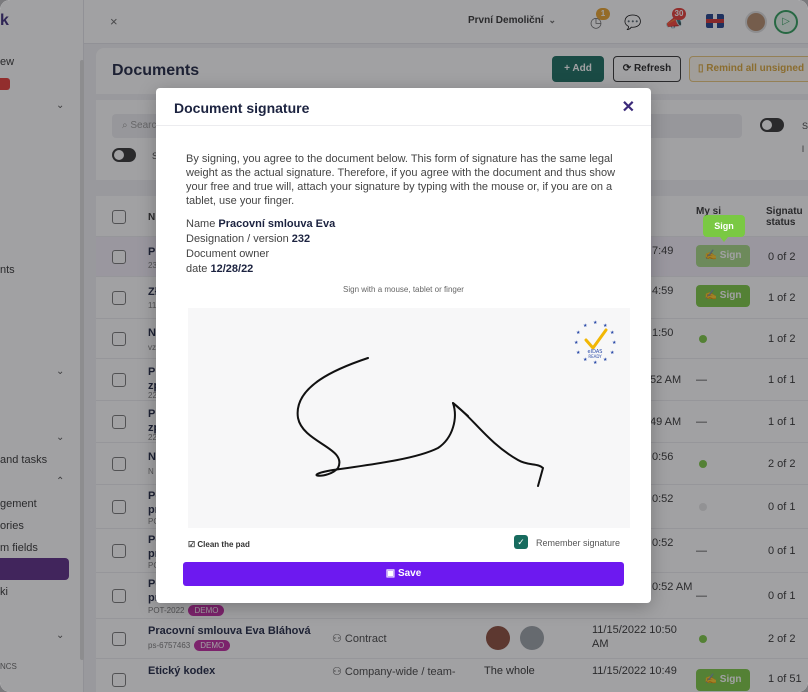  Describe the element at coordinates (595, 356) in the screenshot. I see `eidas-ready-label: READY` at that location.